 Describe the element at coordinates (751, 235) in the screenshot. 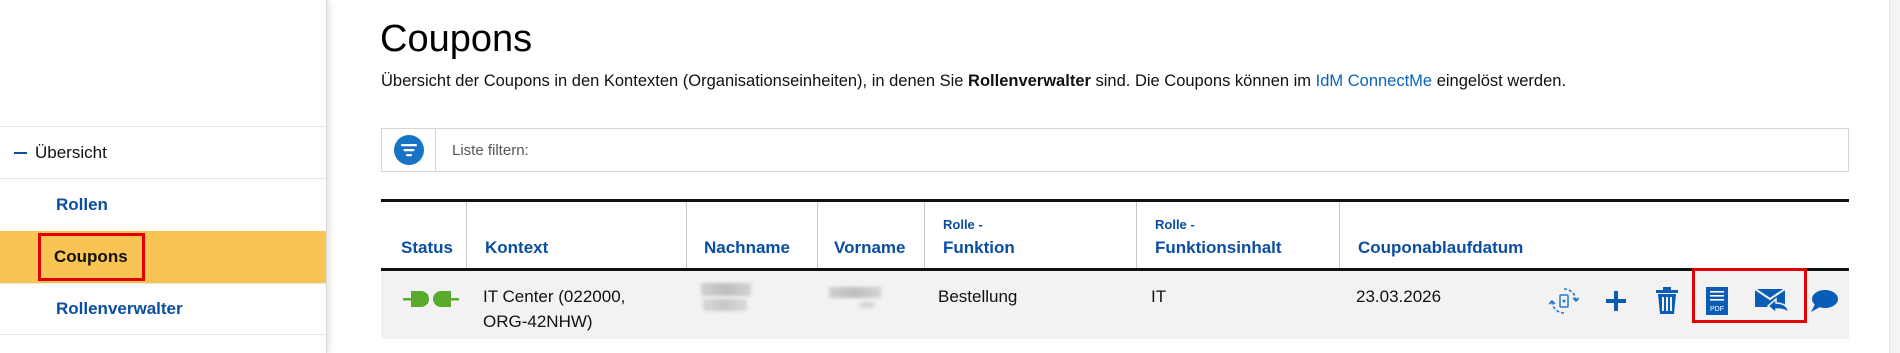

I see `header-nachname: Nachname` at that location.